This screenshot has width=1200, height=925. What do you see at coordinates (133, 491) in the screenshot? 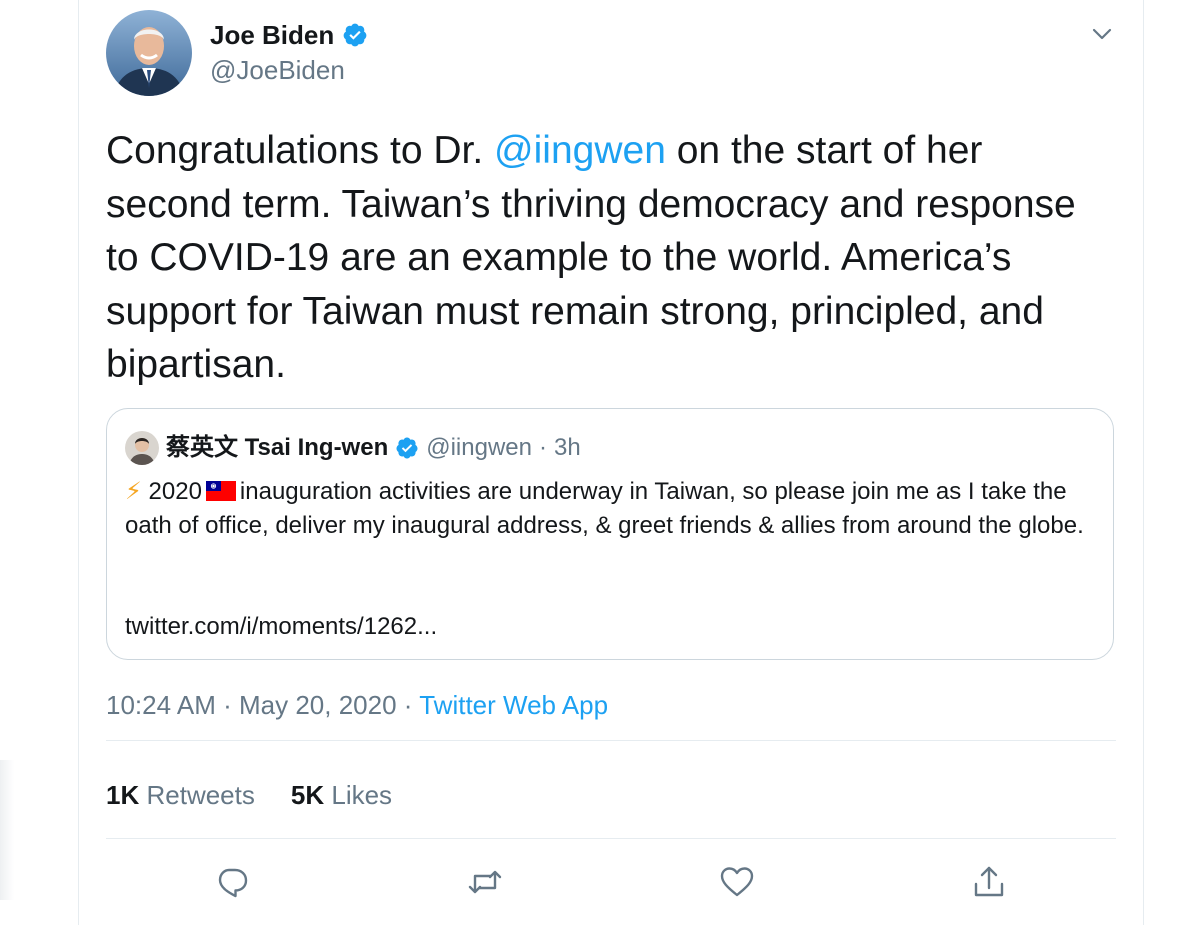
I see `lightning-icon: ⚡` at bounding box center [133, 491].